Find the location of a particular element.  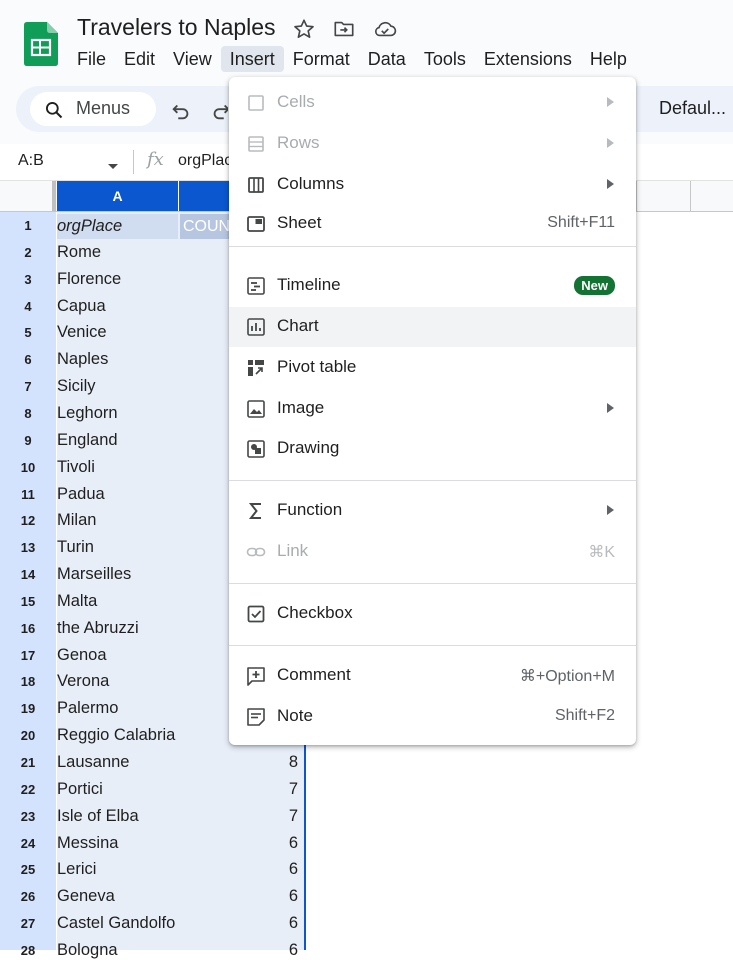

insert-menu-item-function: Function is located at coordinates (432, 511).